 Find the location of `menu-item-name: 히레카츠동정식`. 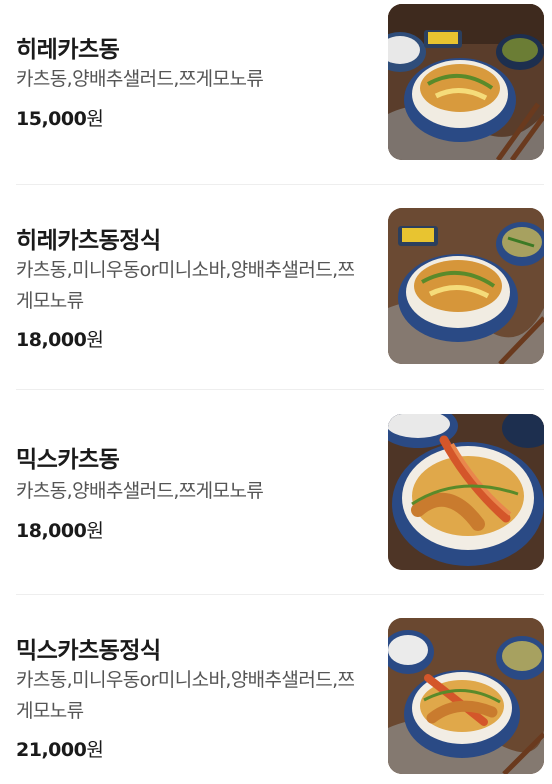

menu-item-name: 히레카츠동정식 is located at coordinates (88, 241).